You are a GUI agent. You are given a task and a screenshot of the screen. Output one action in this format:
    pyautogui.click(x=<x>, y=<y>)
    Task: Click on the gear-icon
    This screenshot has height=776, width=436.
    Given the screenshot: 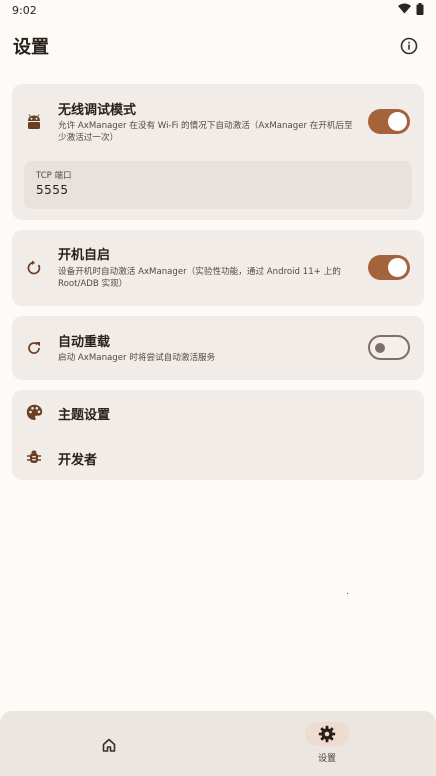 What is the action you would take?
    pyautogui.click(x=327, y=734)
    